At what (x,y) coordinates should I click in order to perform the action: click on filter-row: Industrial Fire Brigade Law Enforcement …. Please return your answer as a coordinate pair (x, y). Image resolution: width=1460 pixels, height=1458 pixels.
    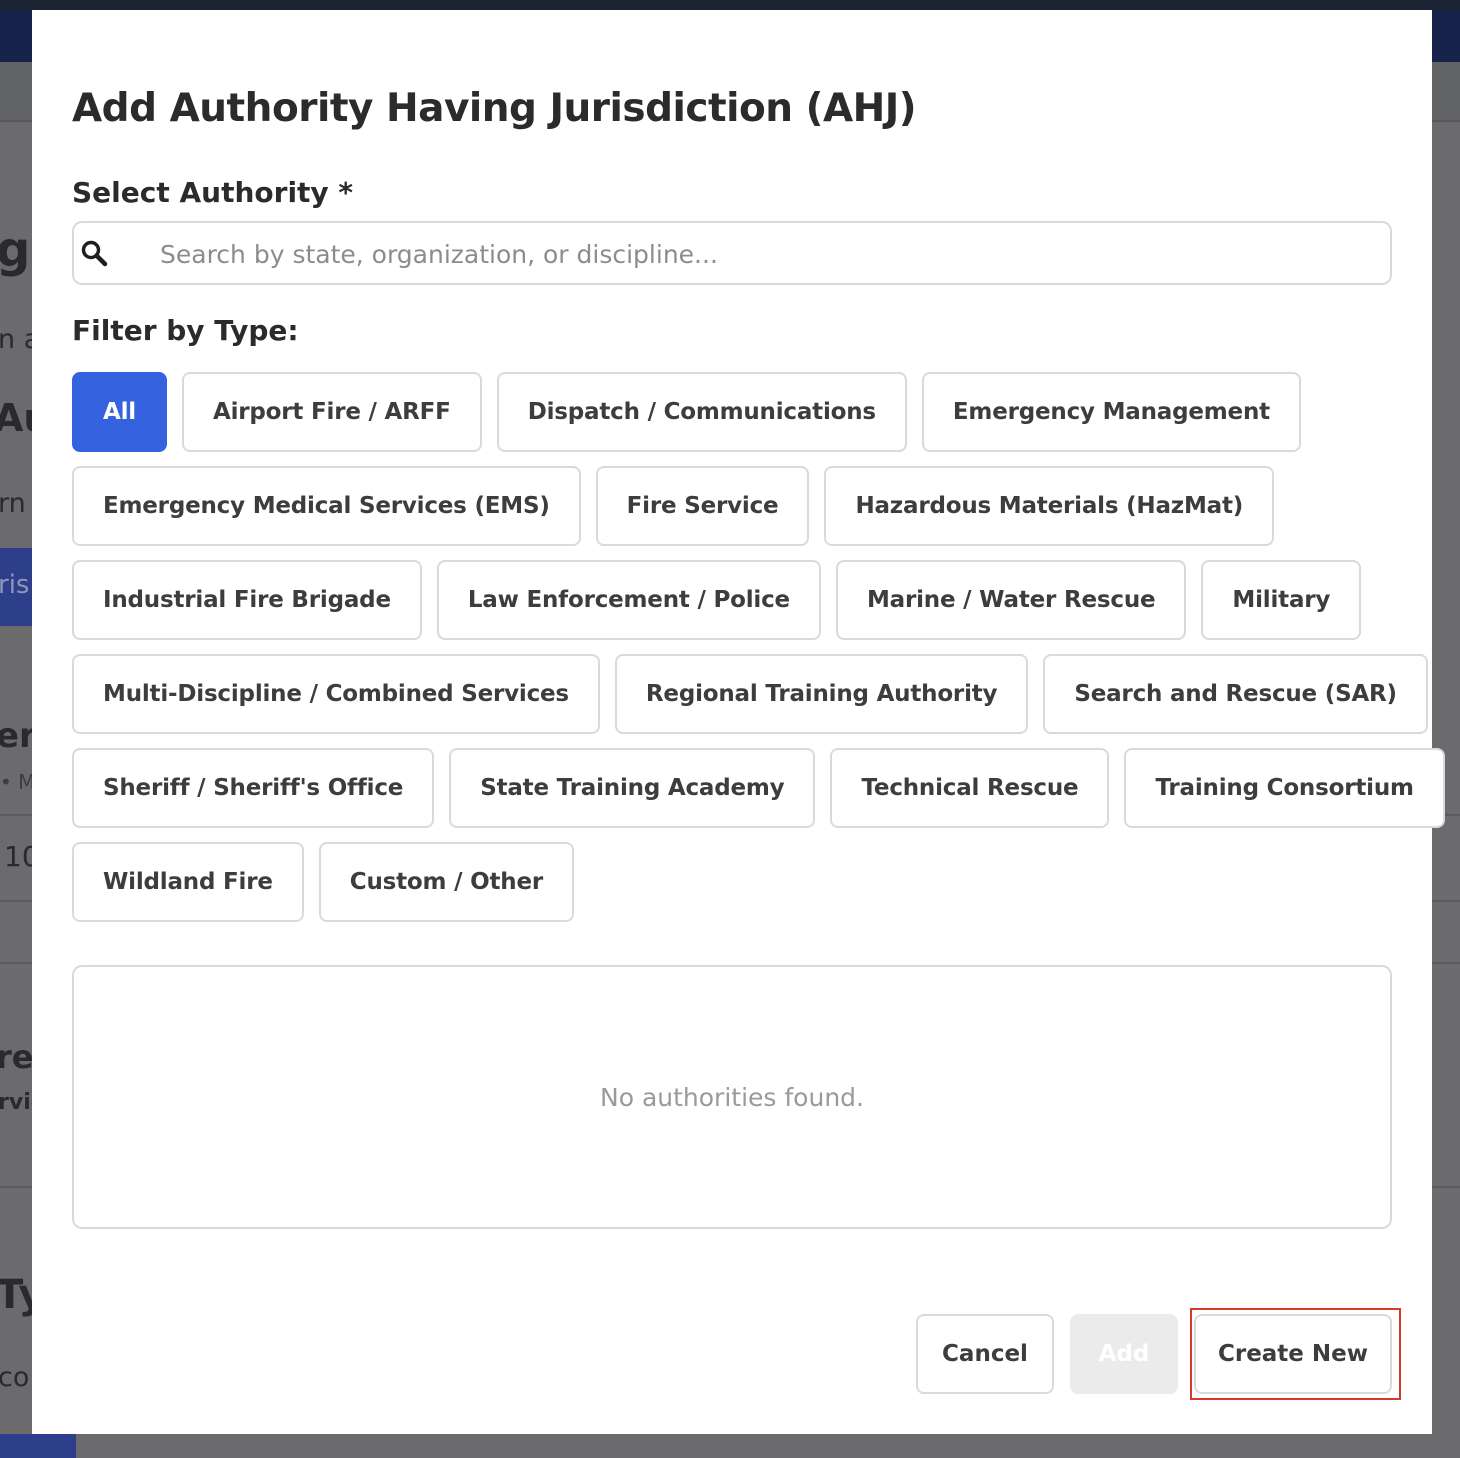
    Looking at the image, I should click on (737, 600).